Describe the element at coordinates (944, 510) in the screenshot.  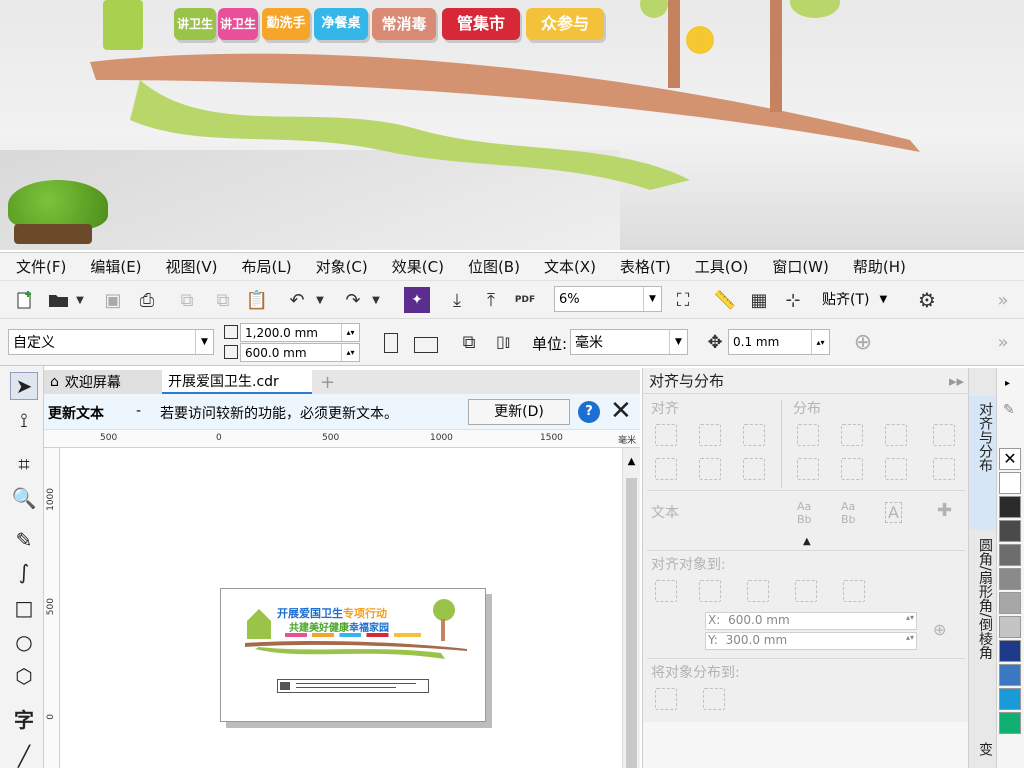
I see `text-outline-icon: ✚` at that location.